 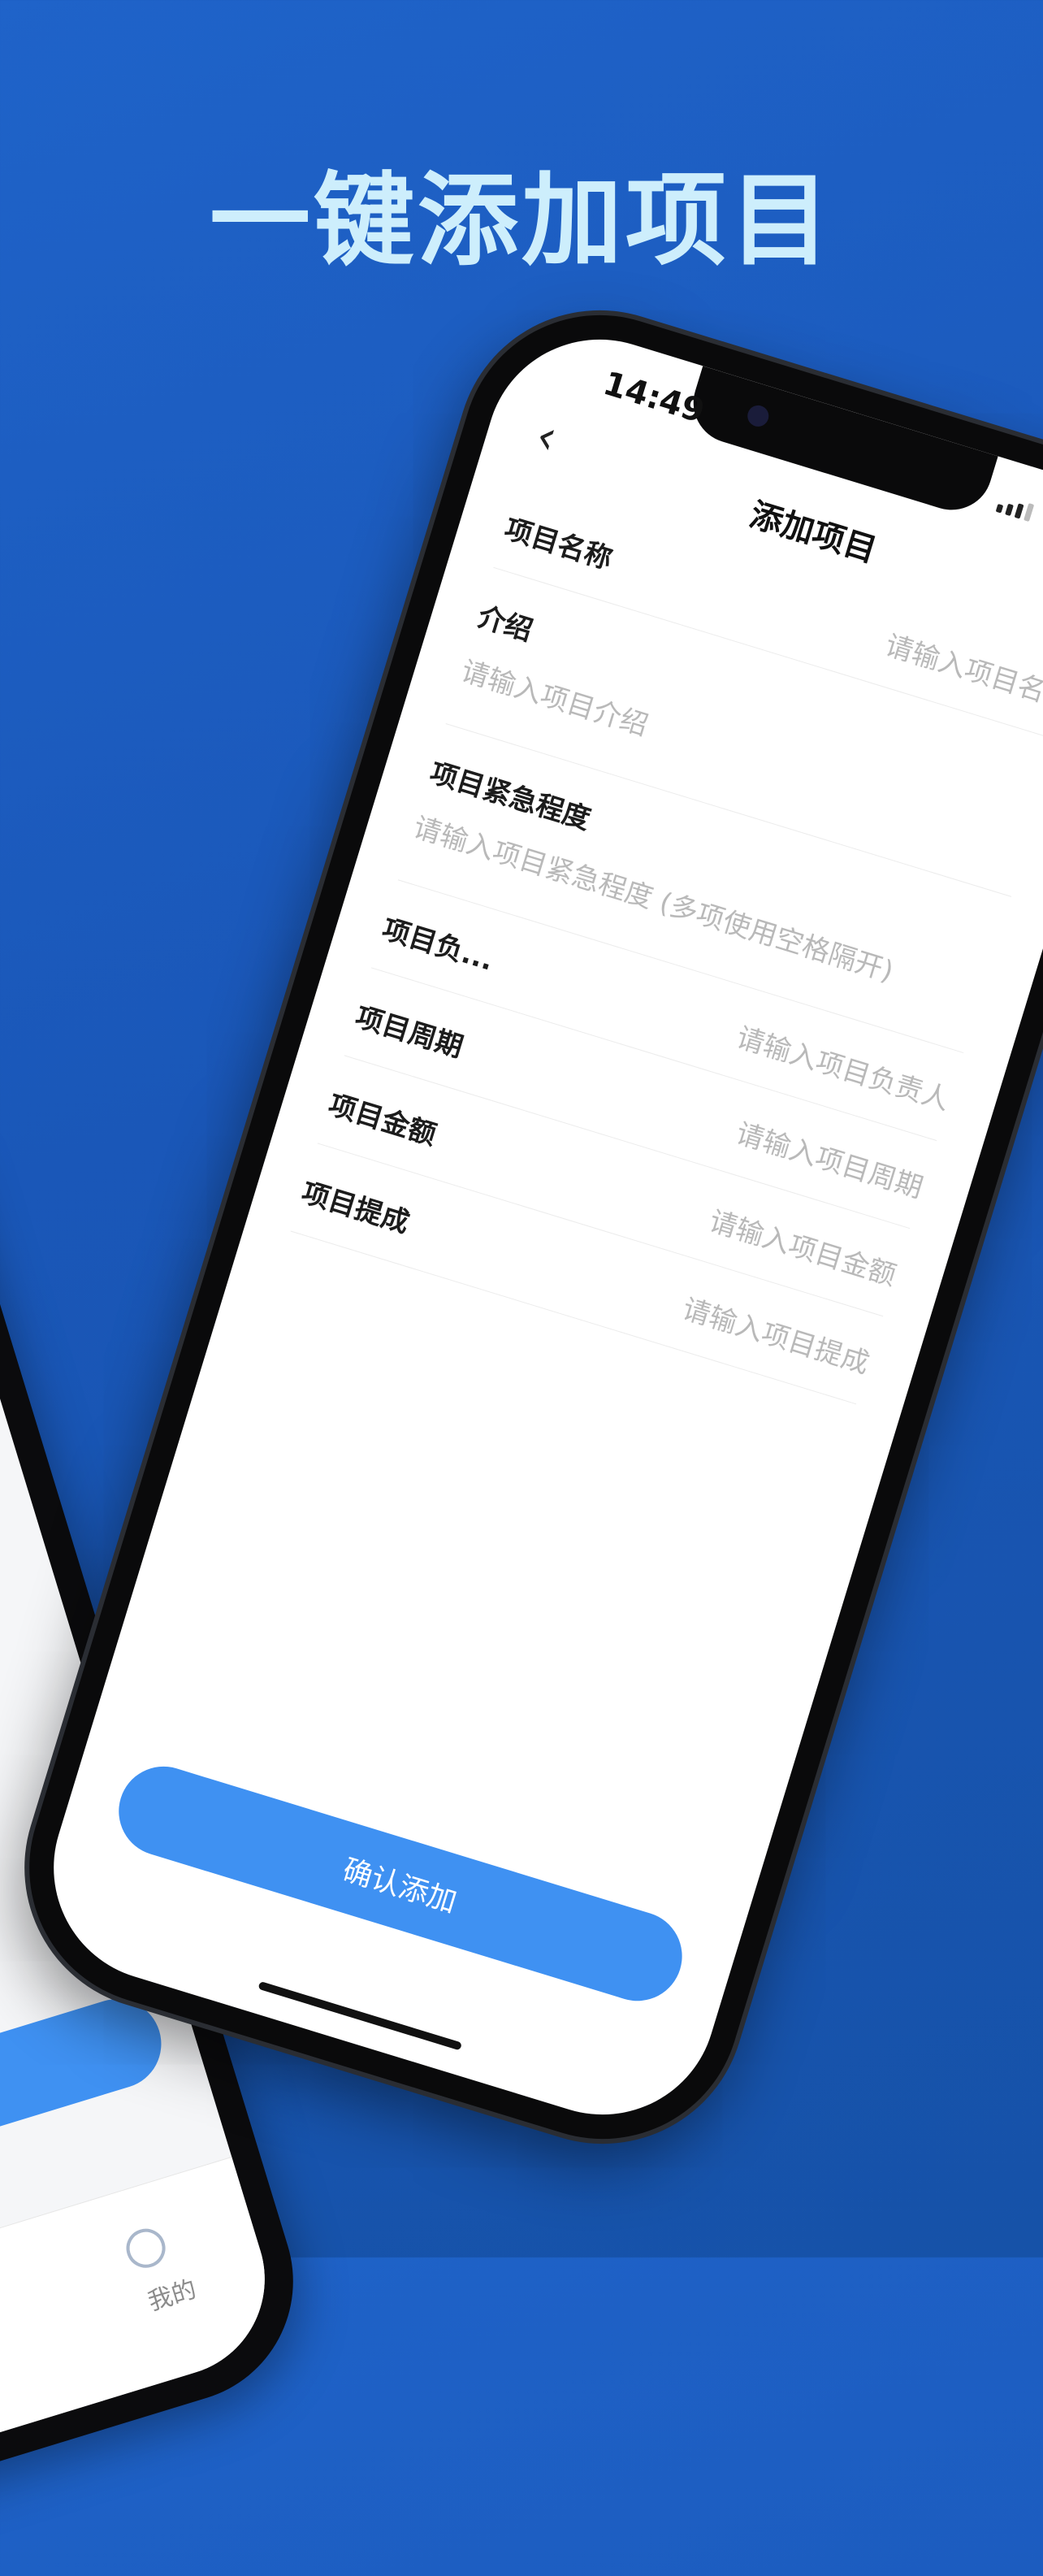 What do you see at coordinates (360, 2015) in the screenshot?
I see `home-indicator` at bounding box center [360, 2015].